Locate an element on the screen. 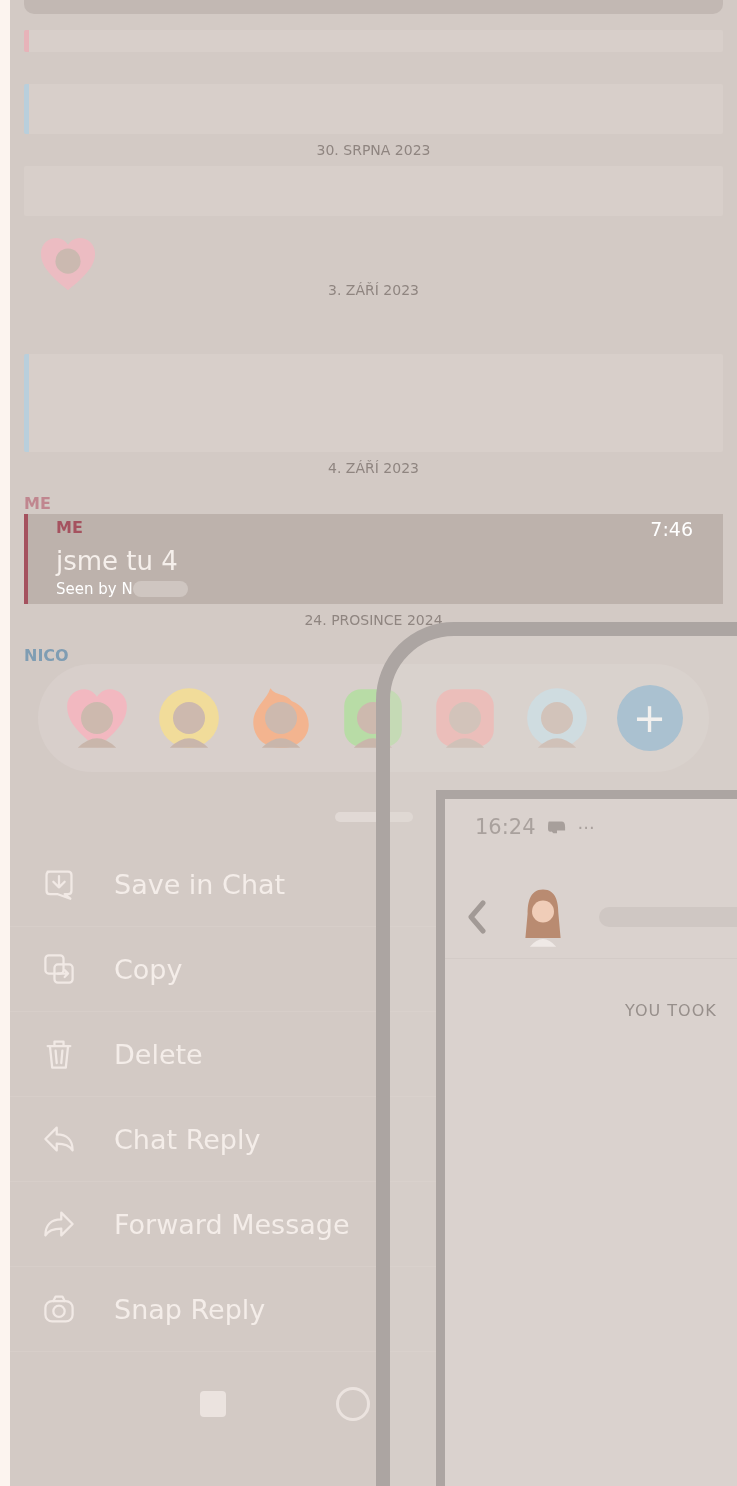 This screenshot has height=1486, width=737. back-chevron-icon is located at coordinates (477, 916).